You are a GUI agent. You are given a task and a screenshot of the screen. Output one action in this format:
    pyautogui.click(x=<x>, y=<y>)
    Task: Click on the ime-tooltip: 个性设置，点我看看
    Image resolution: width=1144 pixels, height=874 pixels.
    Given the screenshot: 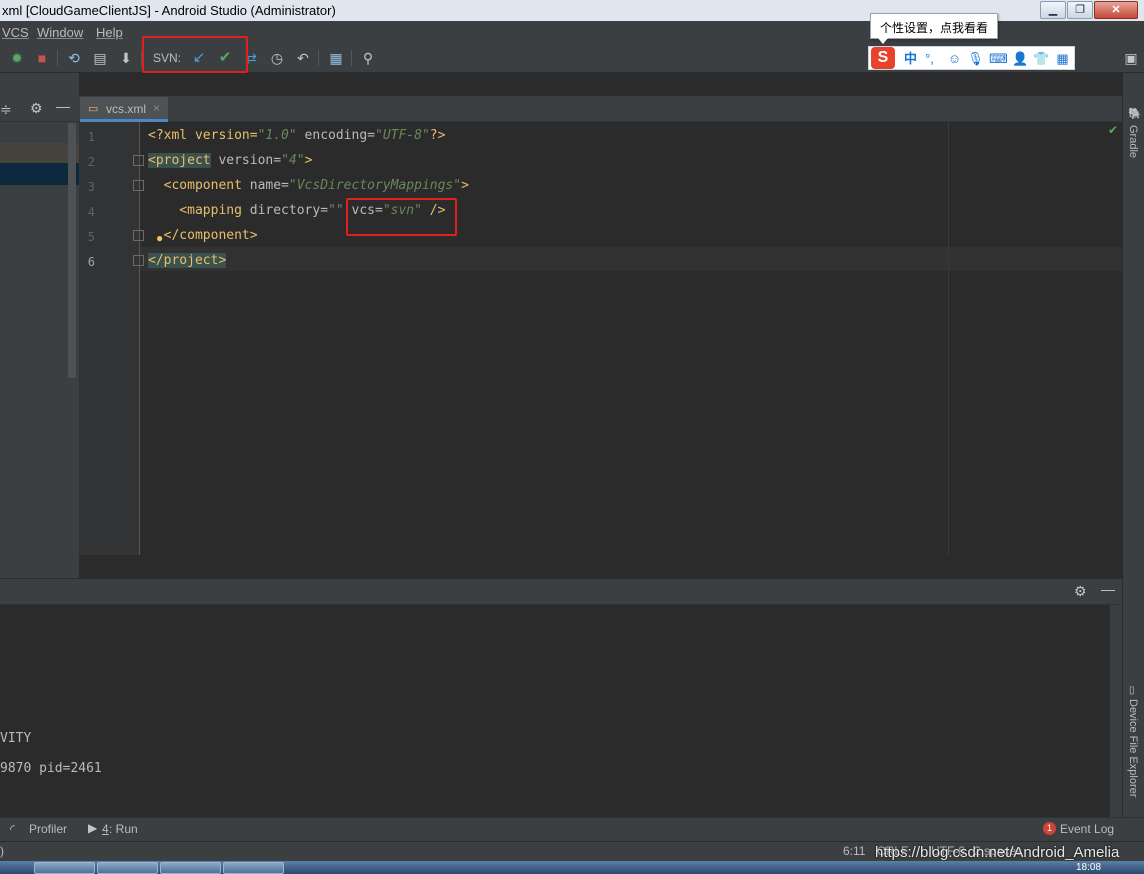 What is the action you would take?
    pyautogui.click(x=934, y=26)
    